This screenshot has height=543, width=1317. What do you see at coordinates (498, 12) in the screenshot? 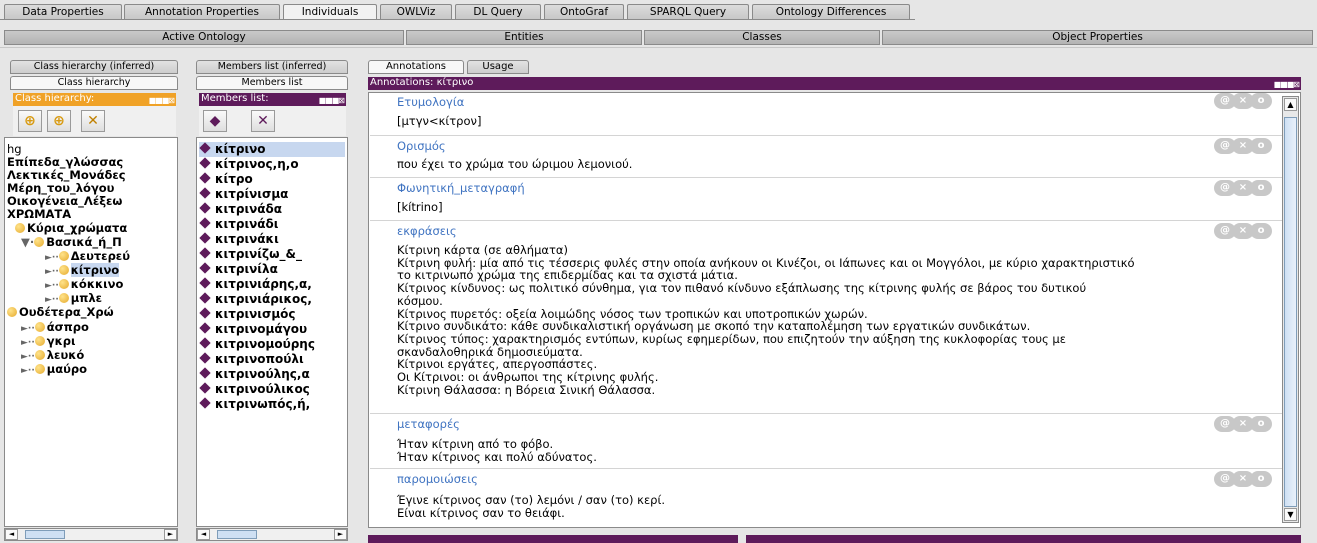
I see `tab-dl-query: DL Query` at bounding box center [498, 12].